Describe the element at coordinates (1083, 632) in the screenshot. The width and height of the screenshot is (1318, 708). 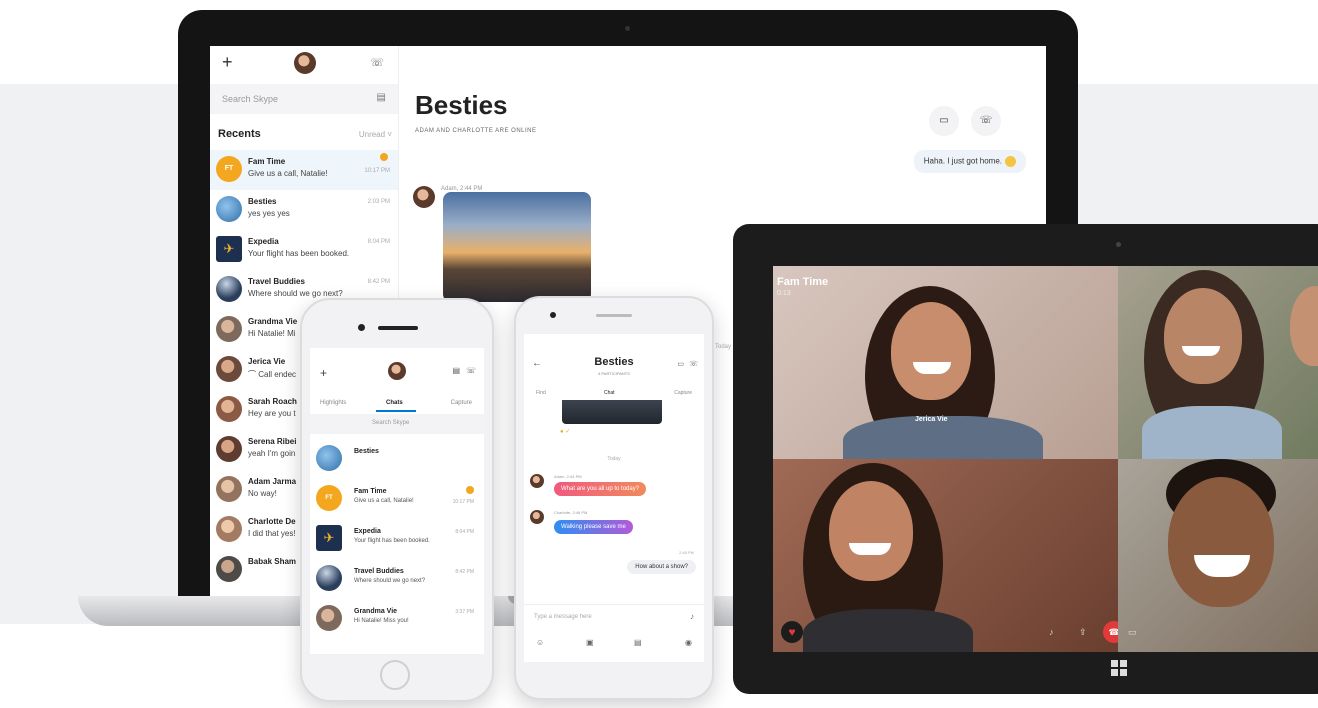
I see `share-icon: ⇪` at that location.